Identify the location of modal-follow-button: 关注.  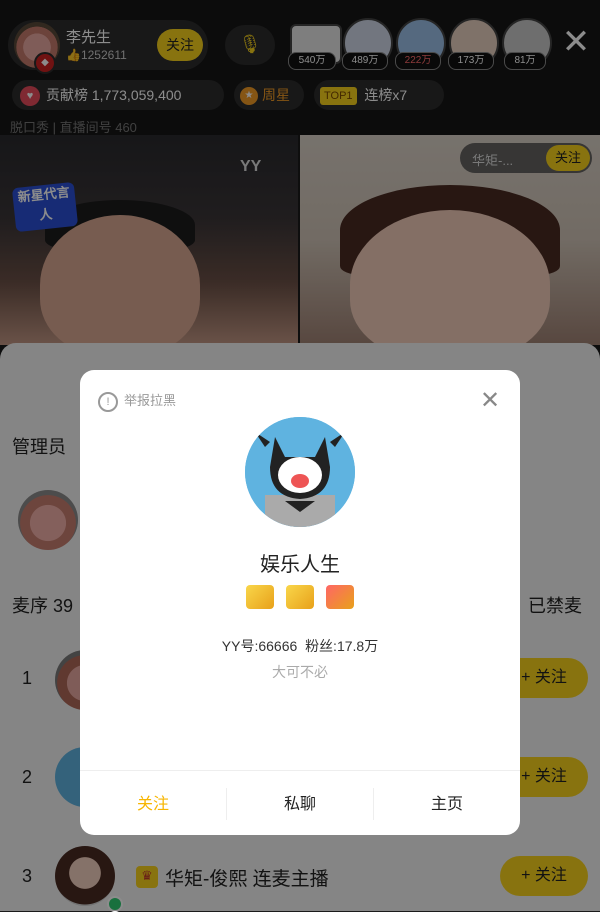
(153, 805).